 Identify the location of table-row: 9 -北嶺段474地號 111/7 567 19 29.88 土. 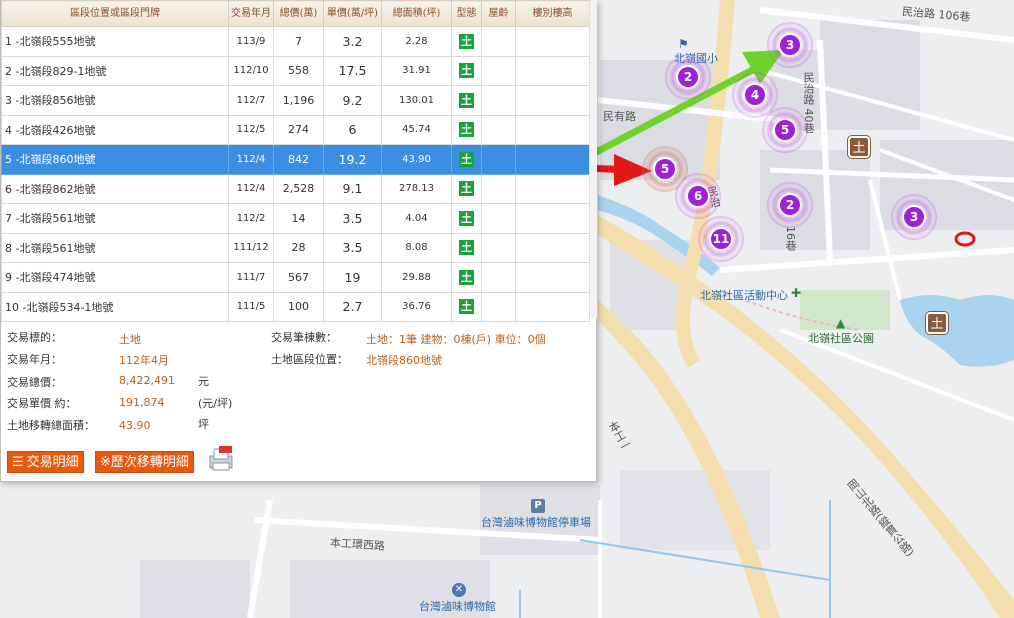
(295, 277).